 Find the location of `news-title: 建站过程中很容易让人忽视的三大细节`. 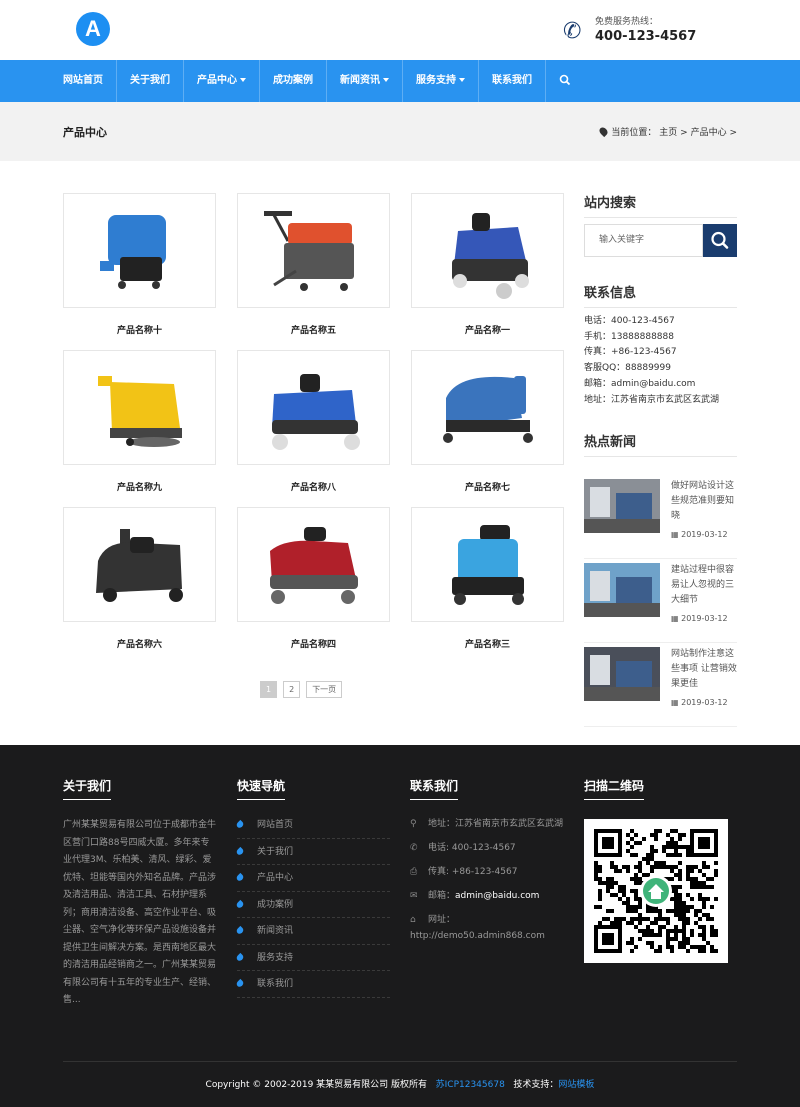

news-title: 建站过程中很容易让人忽视的三大细节 is located at coordinates (704, 585).